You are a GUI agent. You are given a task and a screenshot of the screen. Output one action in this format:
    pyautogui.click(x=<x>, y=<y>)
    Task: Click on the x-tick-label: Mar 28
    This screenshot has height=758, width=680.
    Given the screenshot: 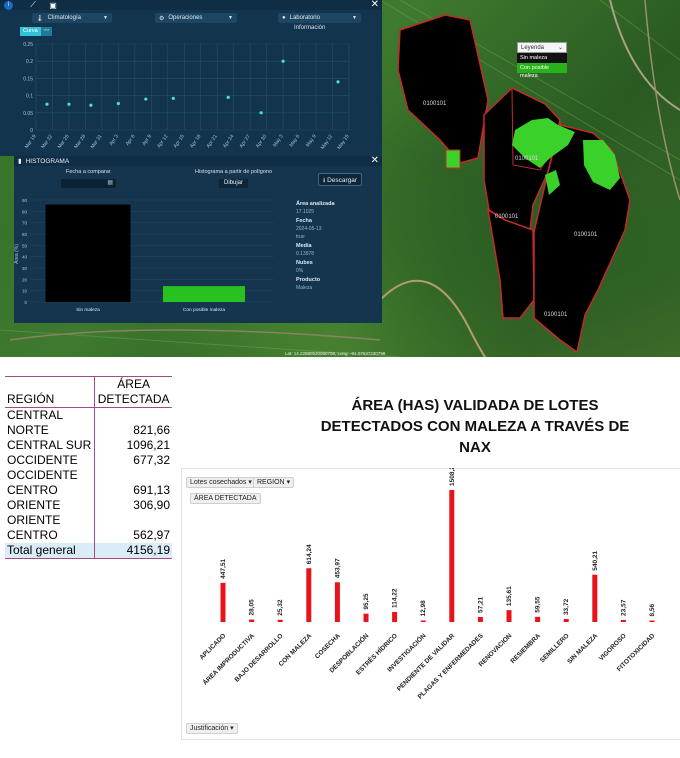 What is the action you would take?
    pyautogui.click(x=80, y=142)
    